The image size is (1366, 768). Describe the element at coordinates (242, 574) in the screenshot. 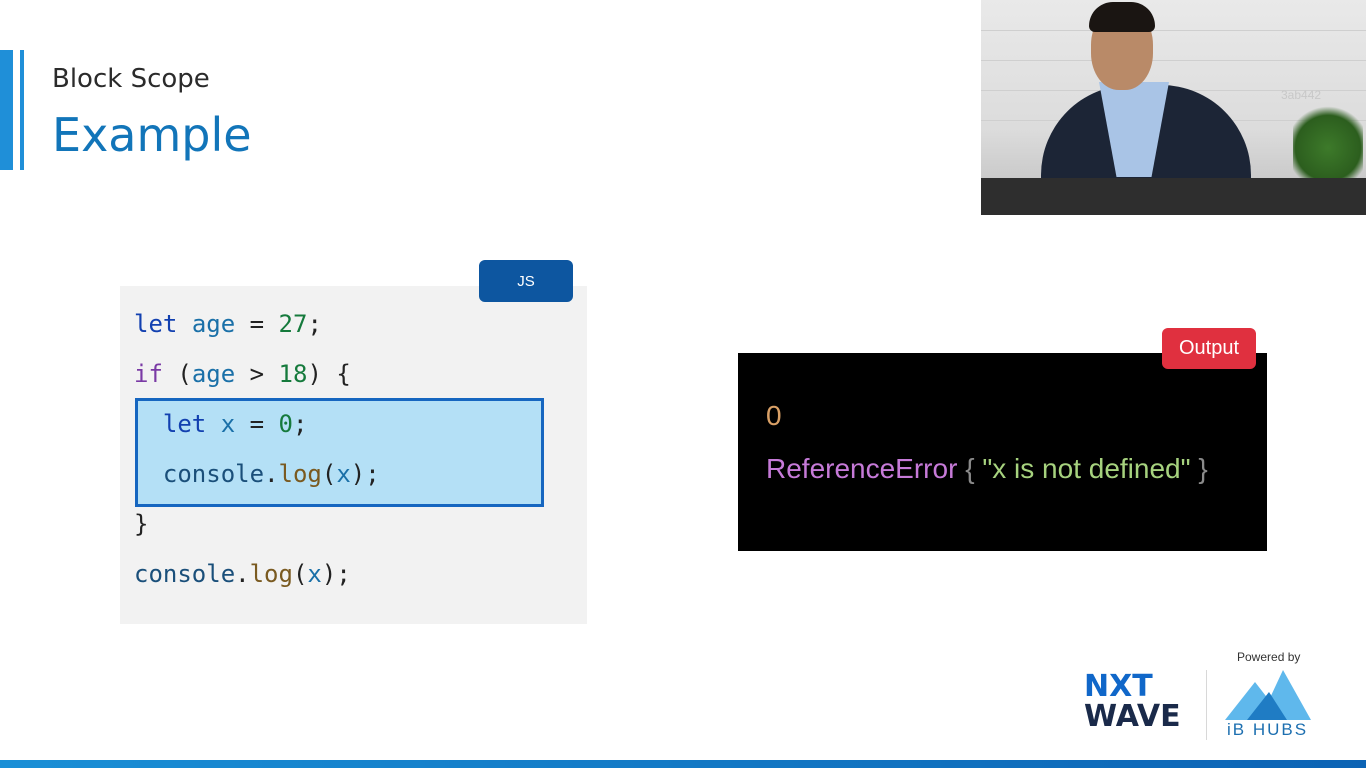

I see `code-line-6: console.log(x);` at that location.